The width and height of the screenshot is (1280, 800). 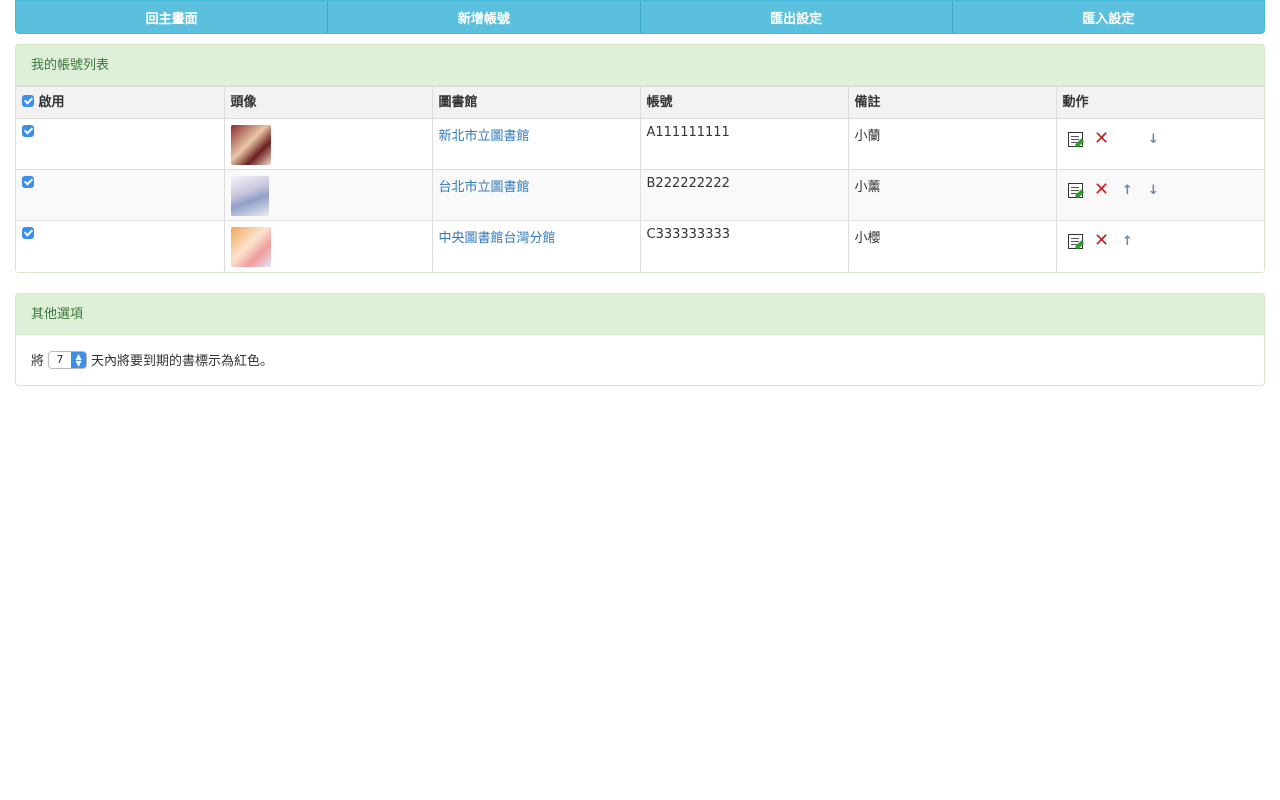 I want to click on note-cell: 小蘭, so click(x=952, y=144).